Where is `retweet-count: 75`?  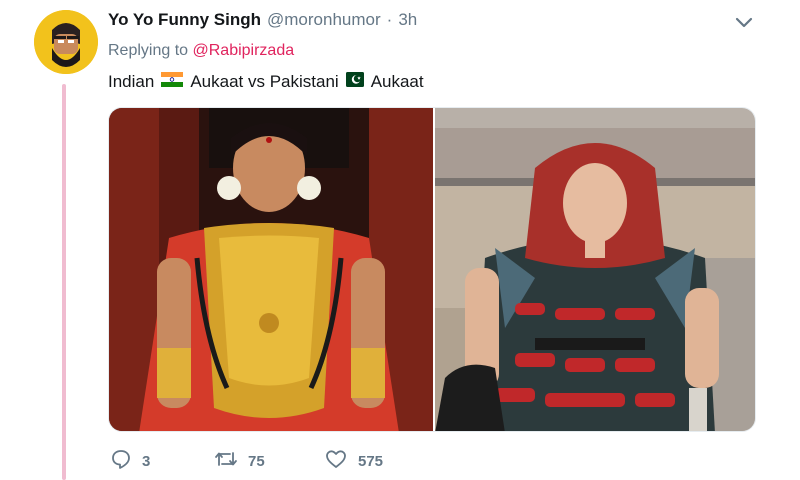 retweet-count: 75 is located at coordinates (256, 461).